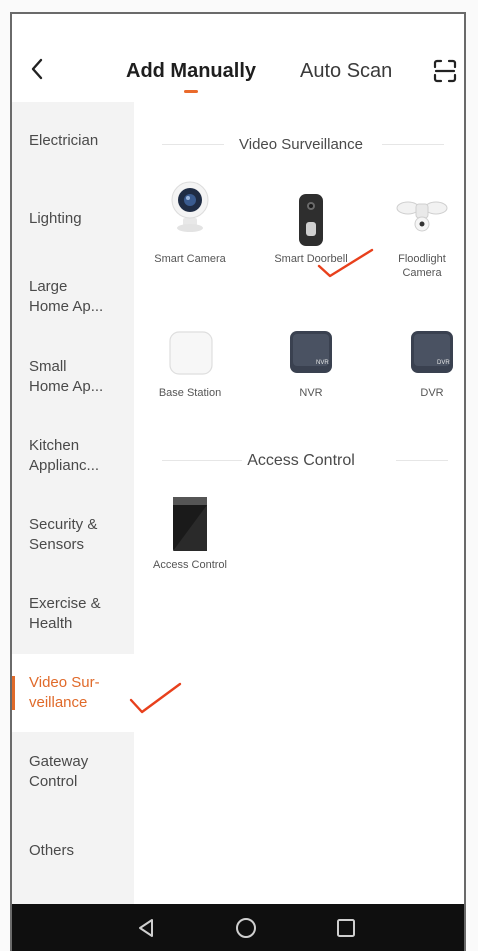  I want to click on device-label: Access Control, so click(190, 565).